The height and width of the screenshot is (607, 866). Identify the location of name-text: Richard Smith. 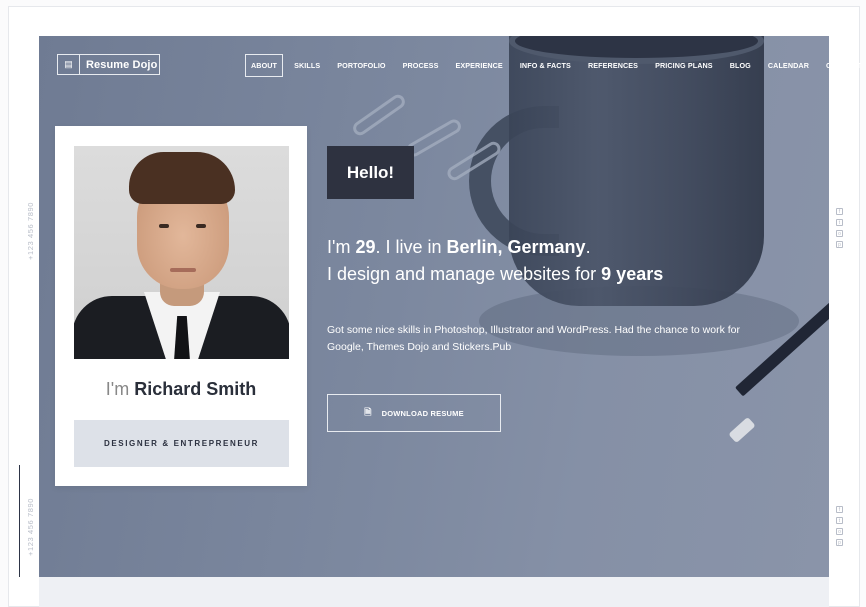
(195, 389).